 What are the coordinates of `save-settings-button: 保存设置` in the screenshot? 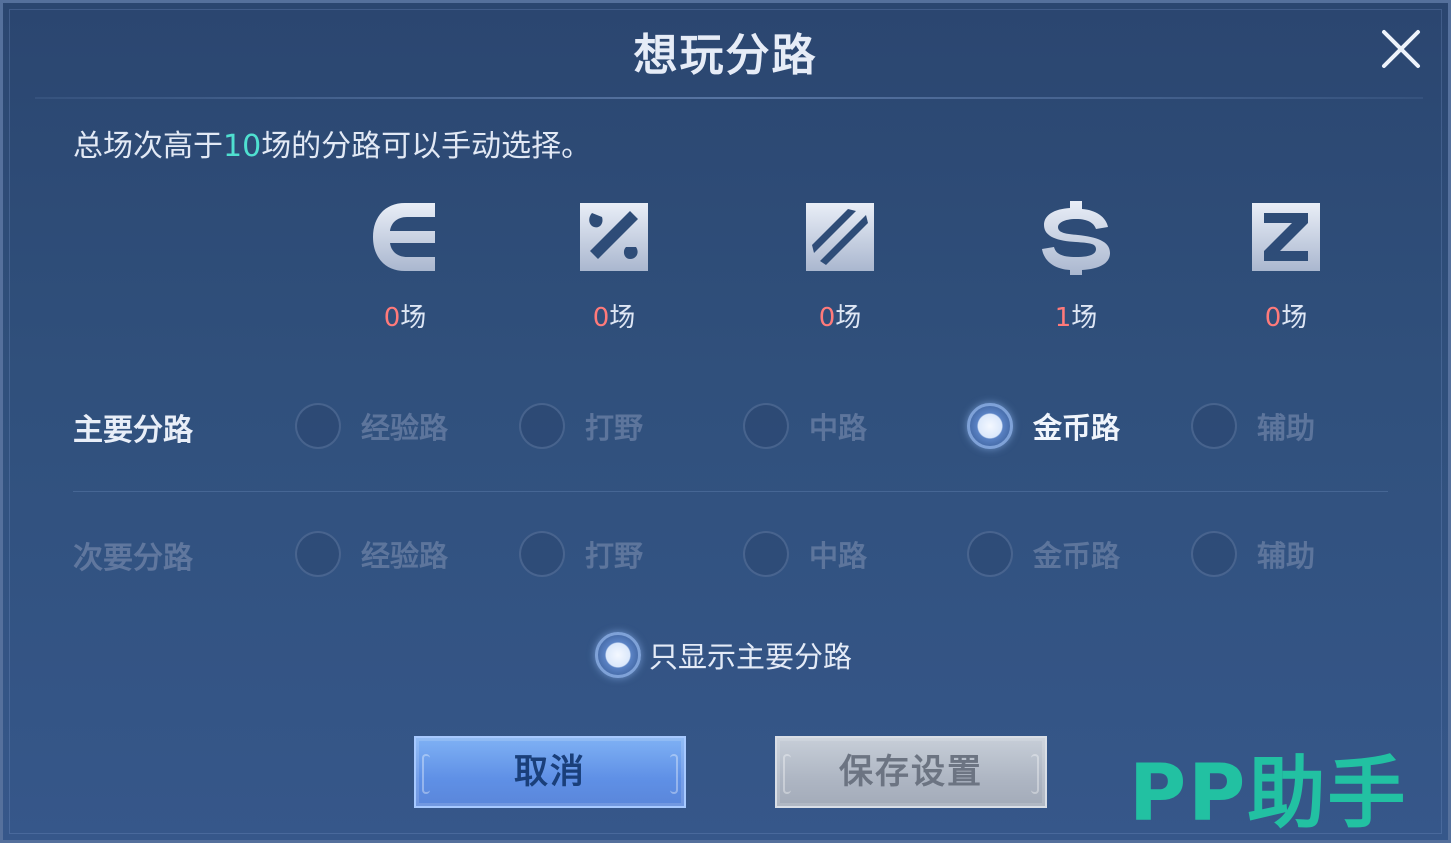 It's located at (911, 772).